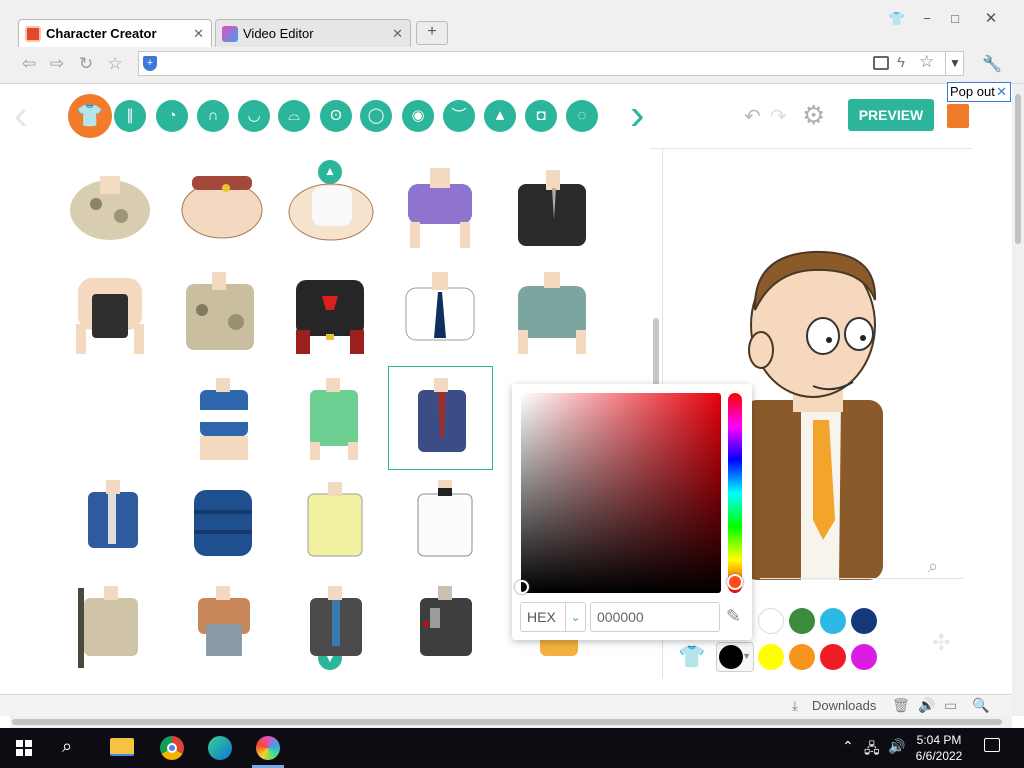 Image resolution: width=1024 pixels, height=768 pixels. I want to click on zoom-out-icon: ⌕, so click(933, 566).